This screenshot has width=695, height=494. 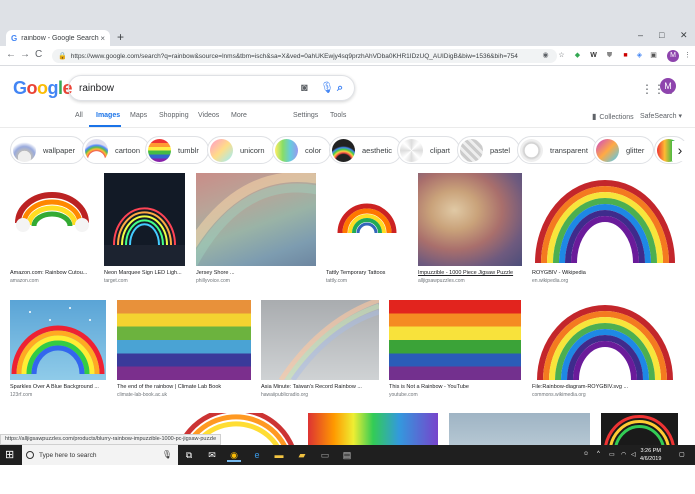 What do you see at coordinates (668, 86) in the screenshot?
I see `avatar: M` at bounding box center [668, 86].